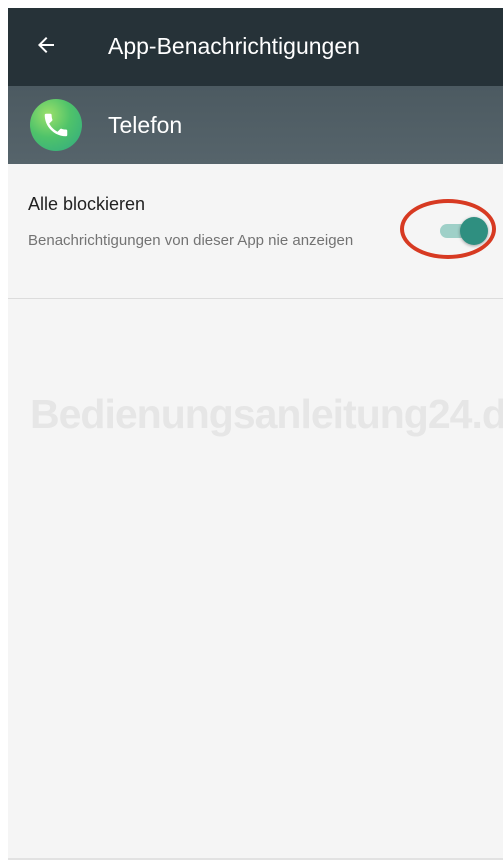 The image size is (503, 860). Describe the element at coordinates (474, 231) in the screenshot. I see `toggle-thumb` at that location.